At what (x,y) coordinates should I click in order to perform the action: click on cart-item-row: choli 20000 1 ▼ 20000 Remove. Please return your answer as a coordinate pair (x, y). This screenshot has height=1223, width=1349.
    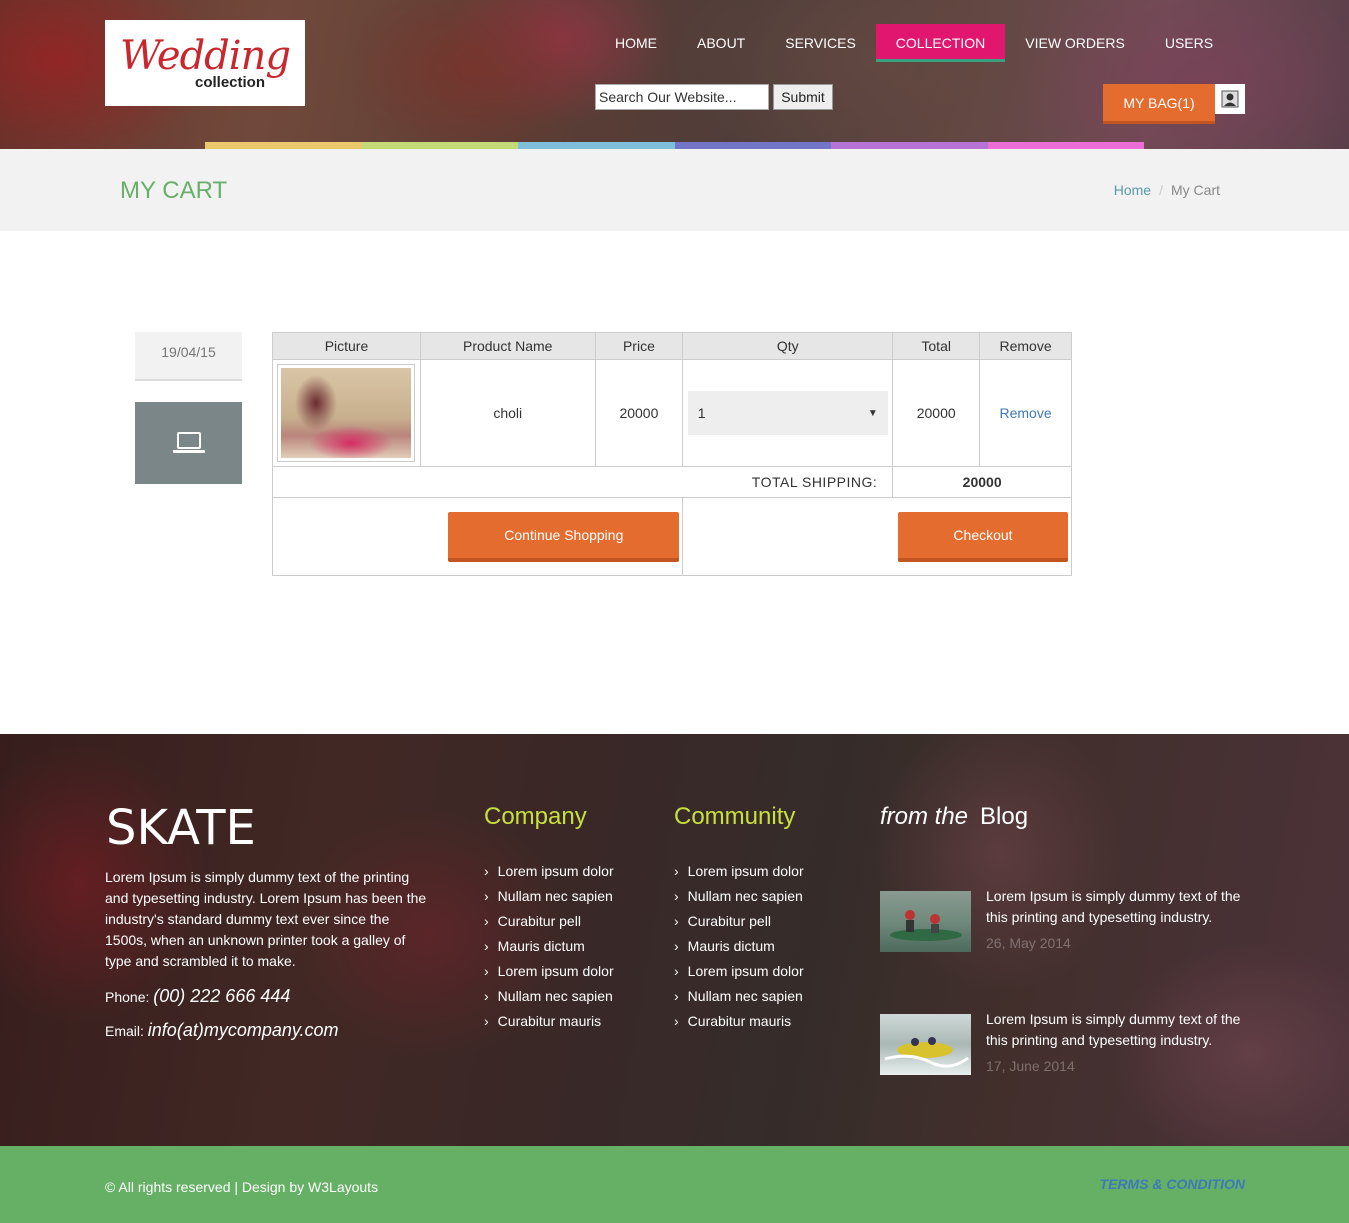
    Looking at the image, I should click on (672, 413).